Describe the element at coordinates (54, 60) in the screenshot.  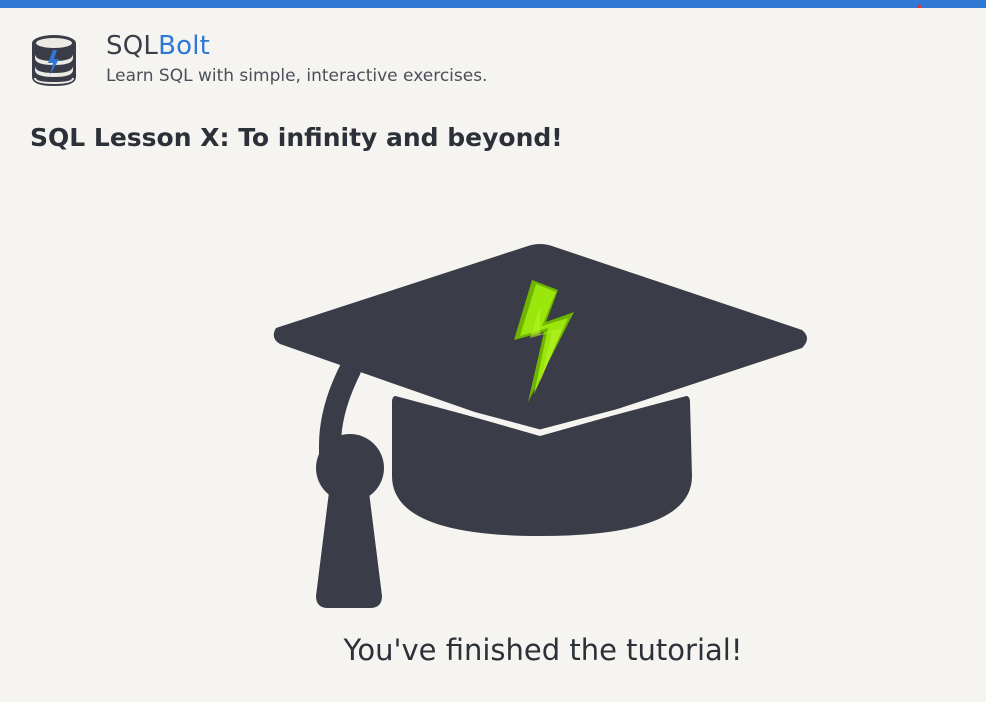
I see `database-bolt-icon` at that location.